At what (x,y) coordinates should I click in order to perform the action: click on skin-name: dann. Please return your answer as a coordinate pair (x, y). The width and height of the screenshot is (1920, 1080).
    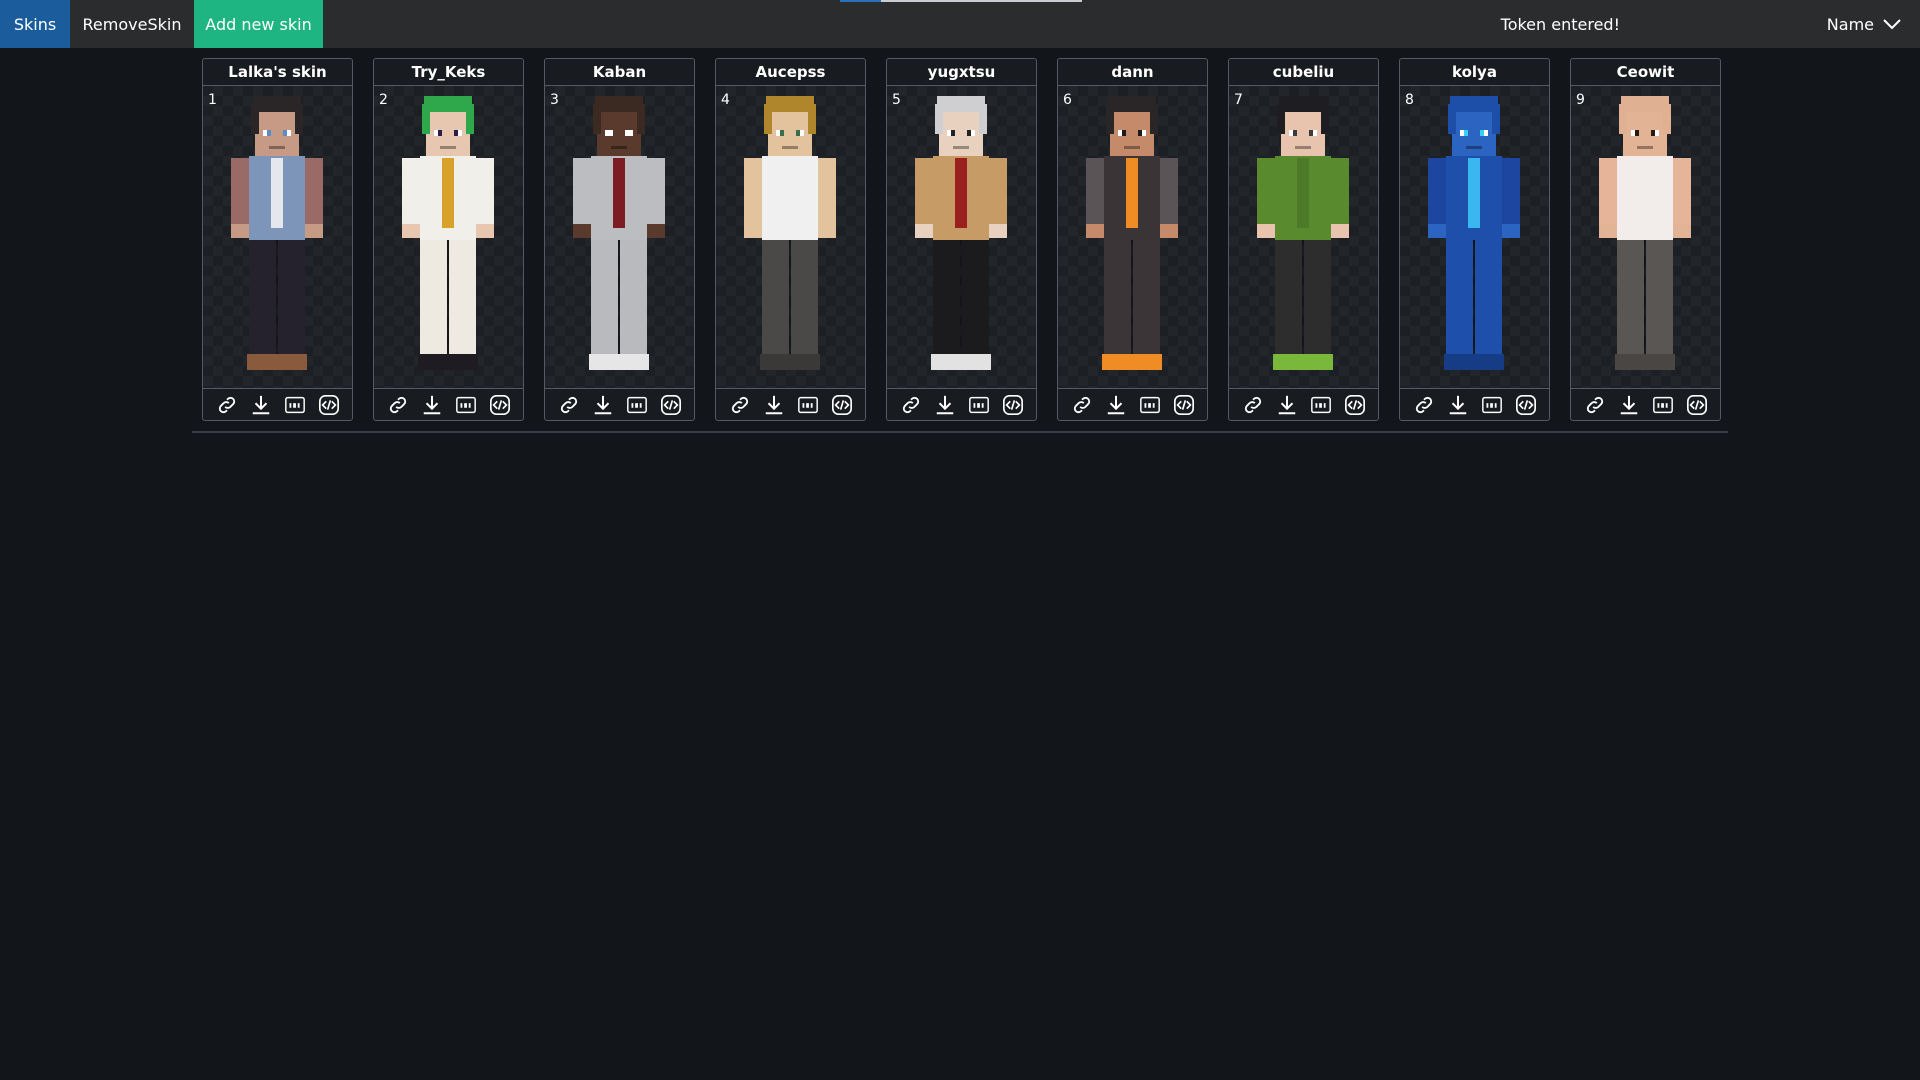
    Looking at the image, I should click on (1132, 72).